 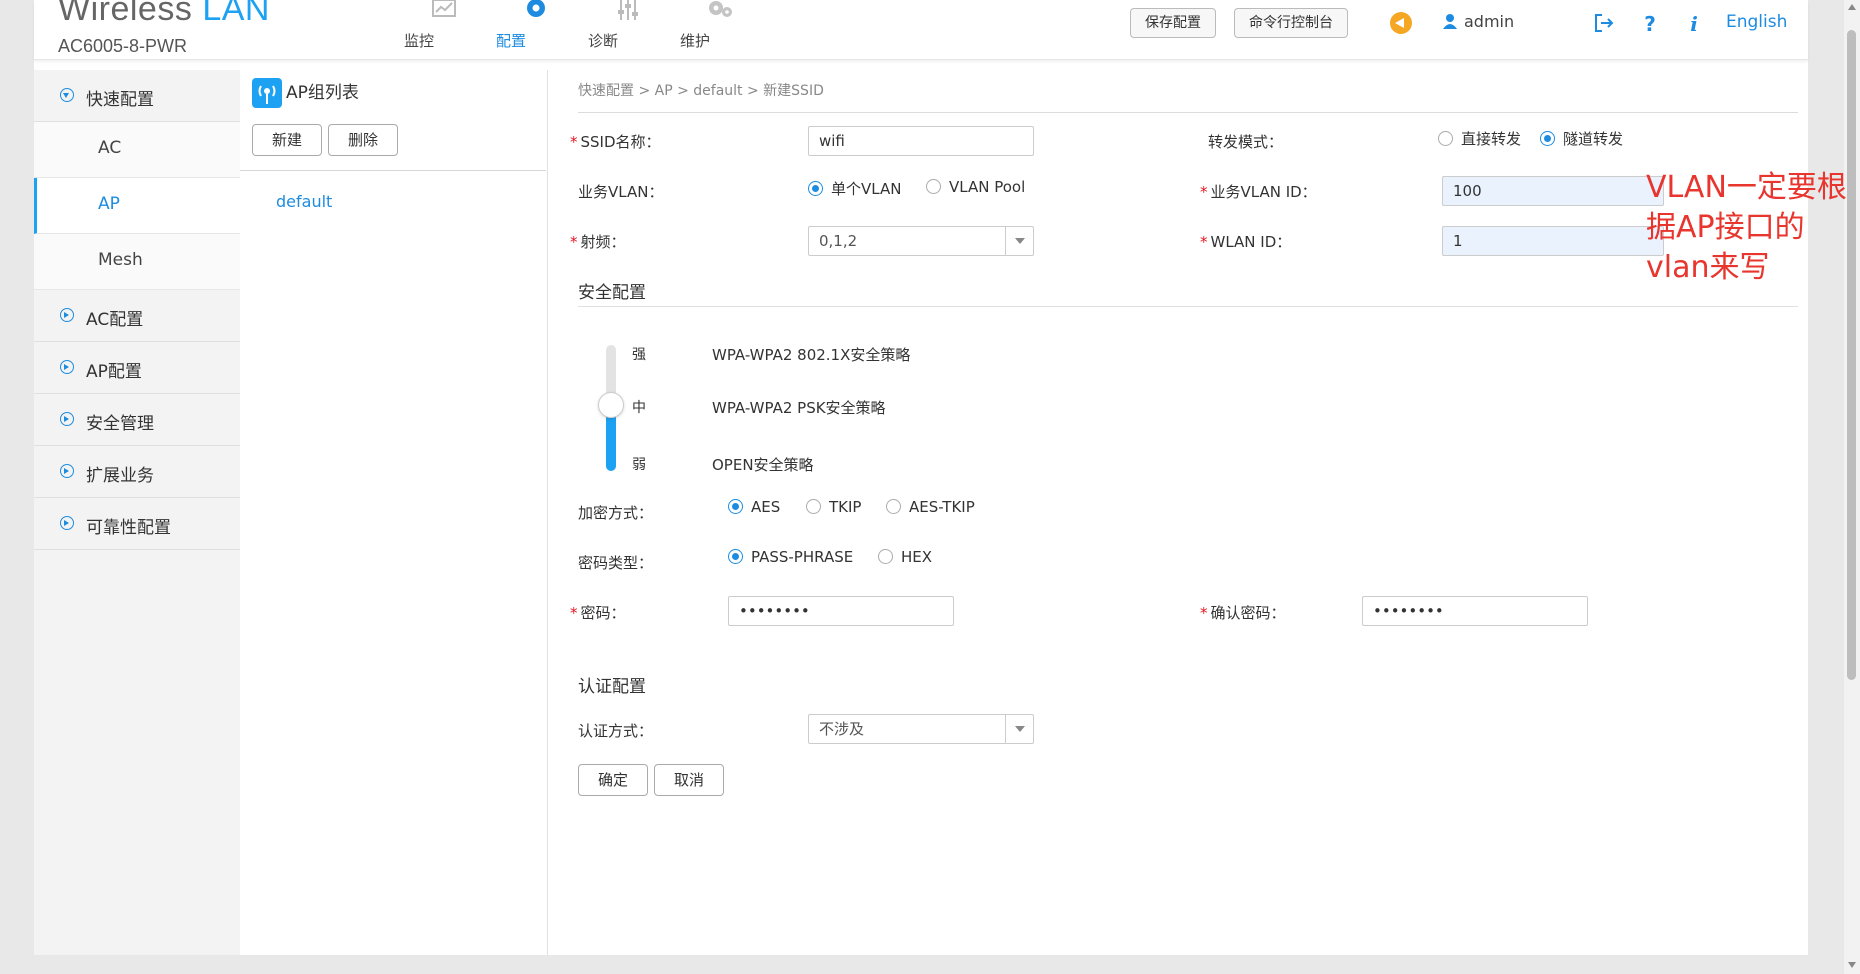 I want to click on security-level-fill, so click(x=611, y=440).